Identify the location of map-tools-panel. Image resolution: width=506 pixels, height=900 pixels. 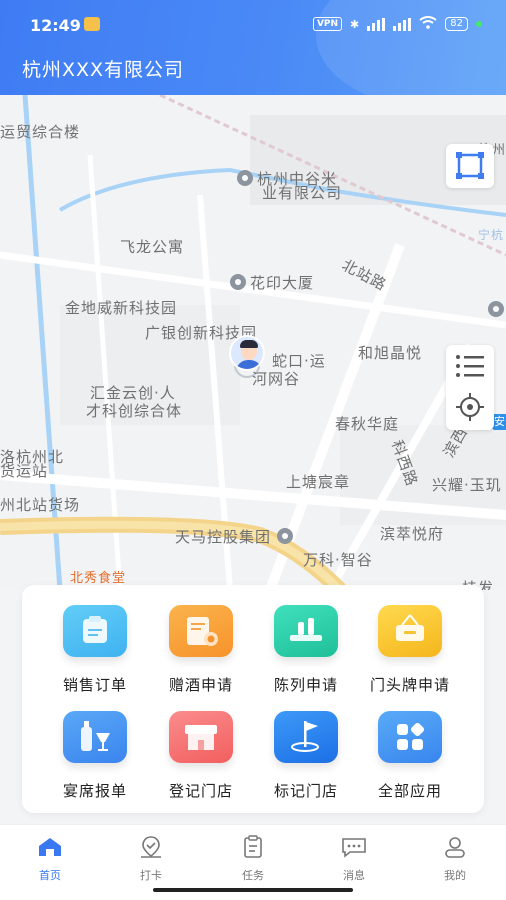
(470, 387).